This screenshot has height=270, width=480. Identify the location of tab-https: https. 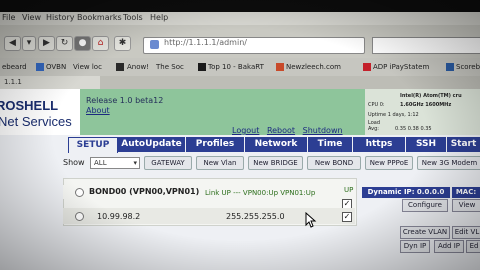
(379, 144).